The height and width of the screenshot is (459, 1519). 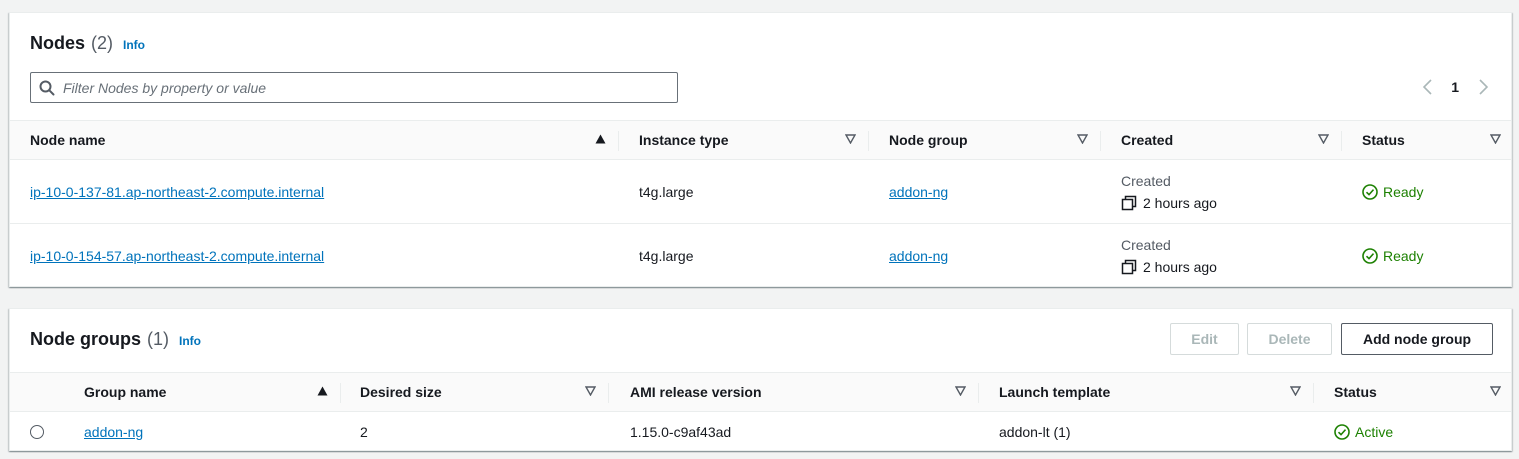 I want to click on chevron-right-icon, so click(x=1483, y=87).